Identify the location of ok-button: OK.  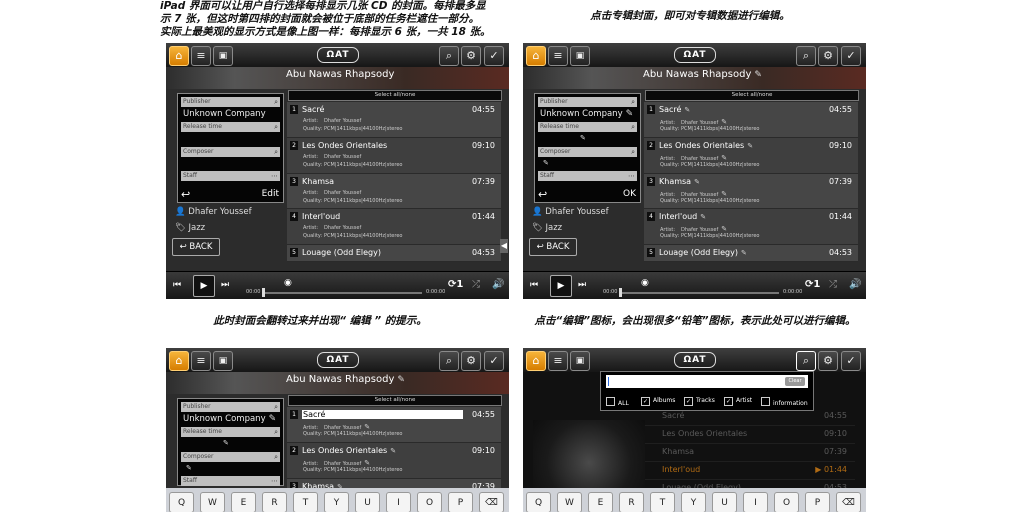
(629, 194).